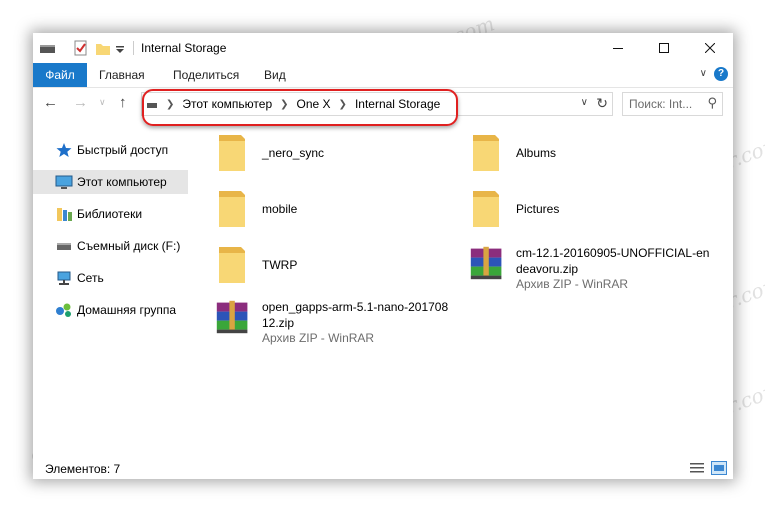 This screenshot has width=765, height=512. What do you see at coordinates (120, 48) in the screenshot?
I see `customize-toolbar-icon` at bounding box center [120, 48].